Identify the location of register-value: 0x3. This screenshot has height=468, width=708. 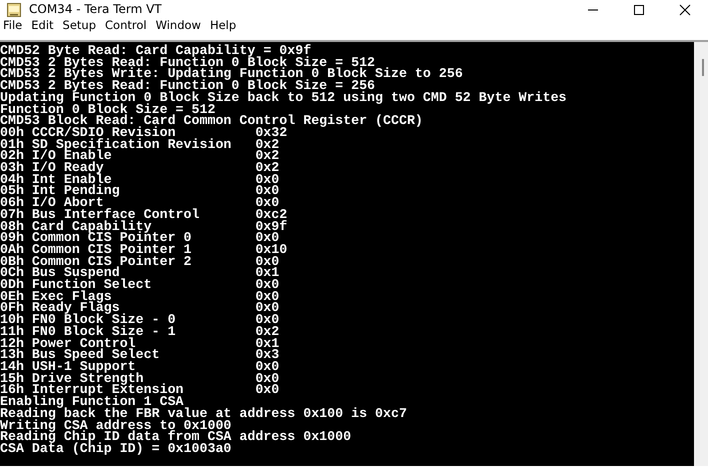
(267, 355).